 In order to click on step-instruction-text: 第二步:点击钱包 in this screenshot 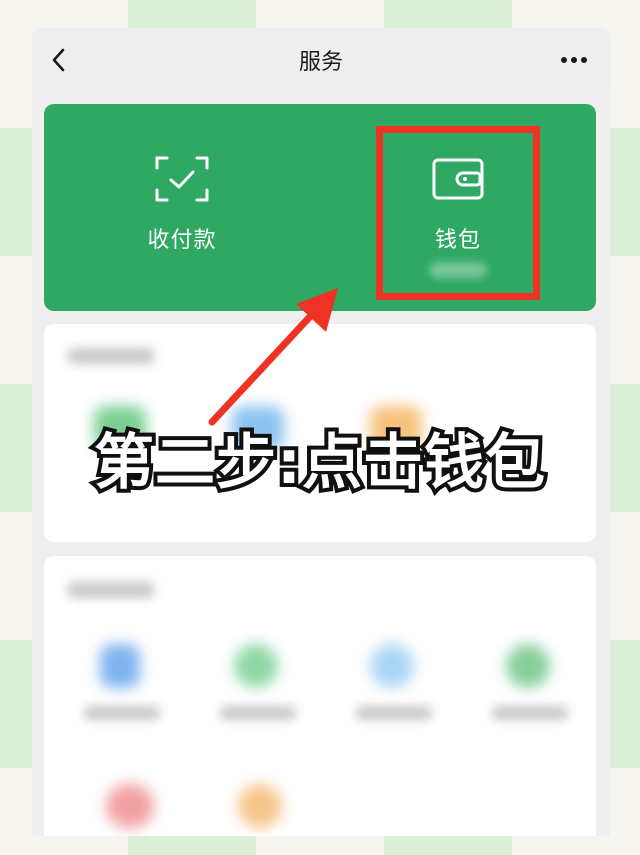, I will do `click(319, 463)`.